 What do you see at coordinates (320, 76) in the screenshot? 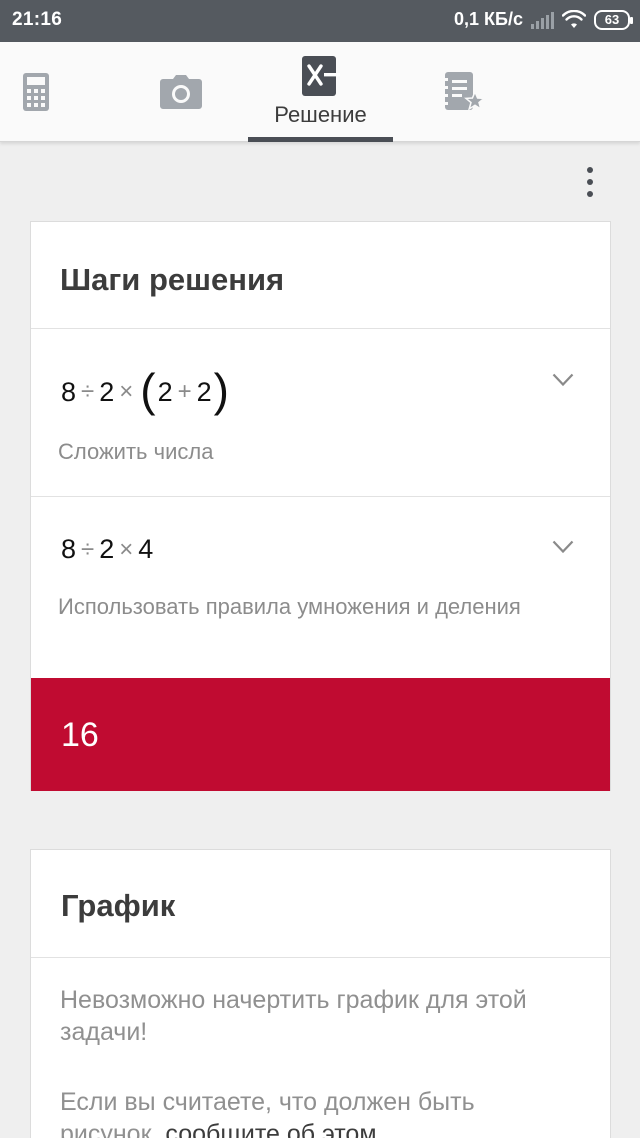
I see `solution-icon` at bounding box center [320, 76].